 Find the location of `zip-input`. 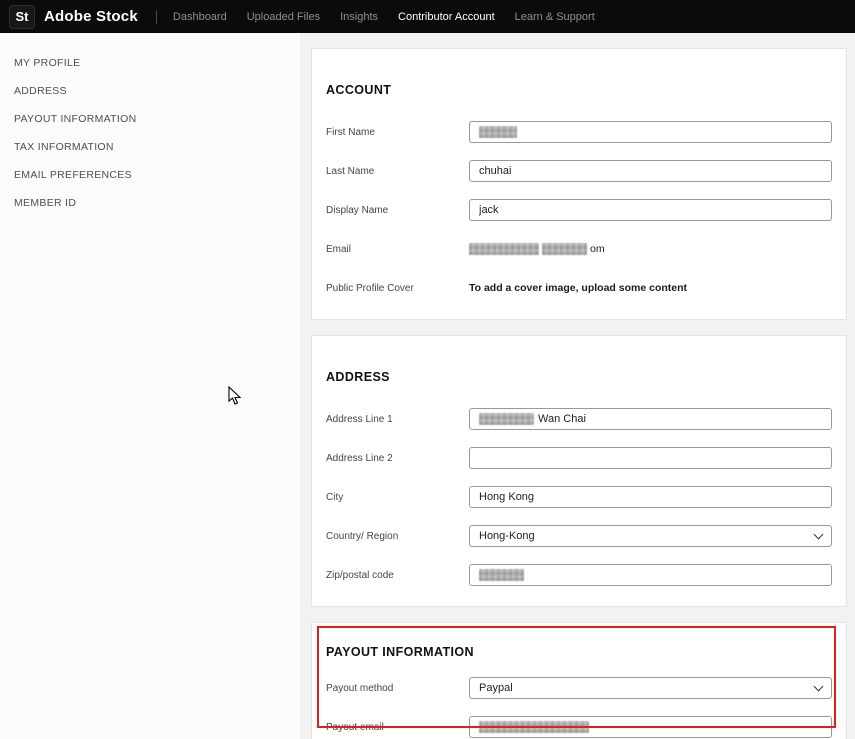

zip-input is located at coordinates (650, 575).